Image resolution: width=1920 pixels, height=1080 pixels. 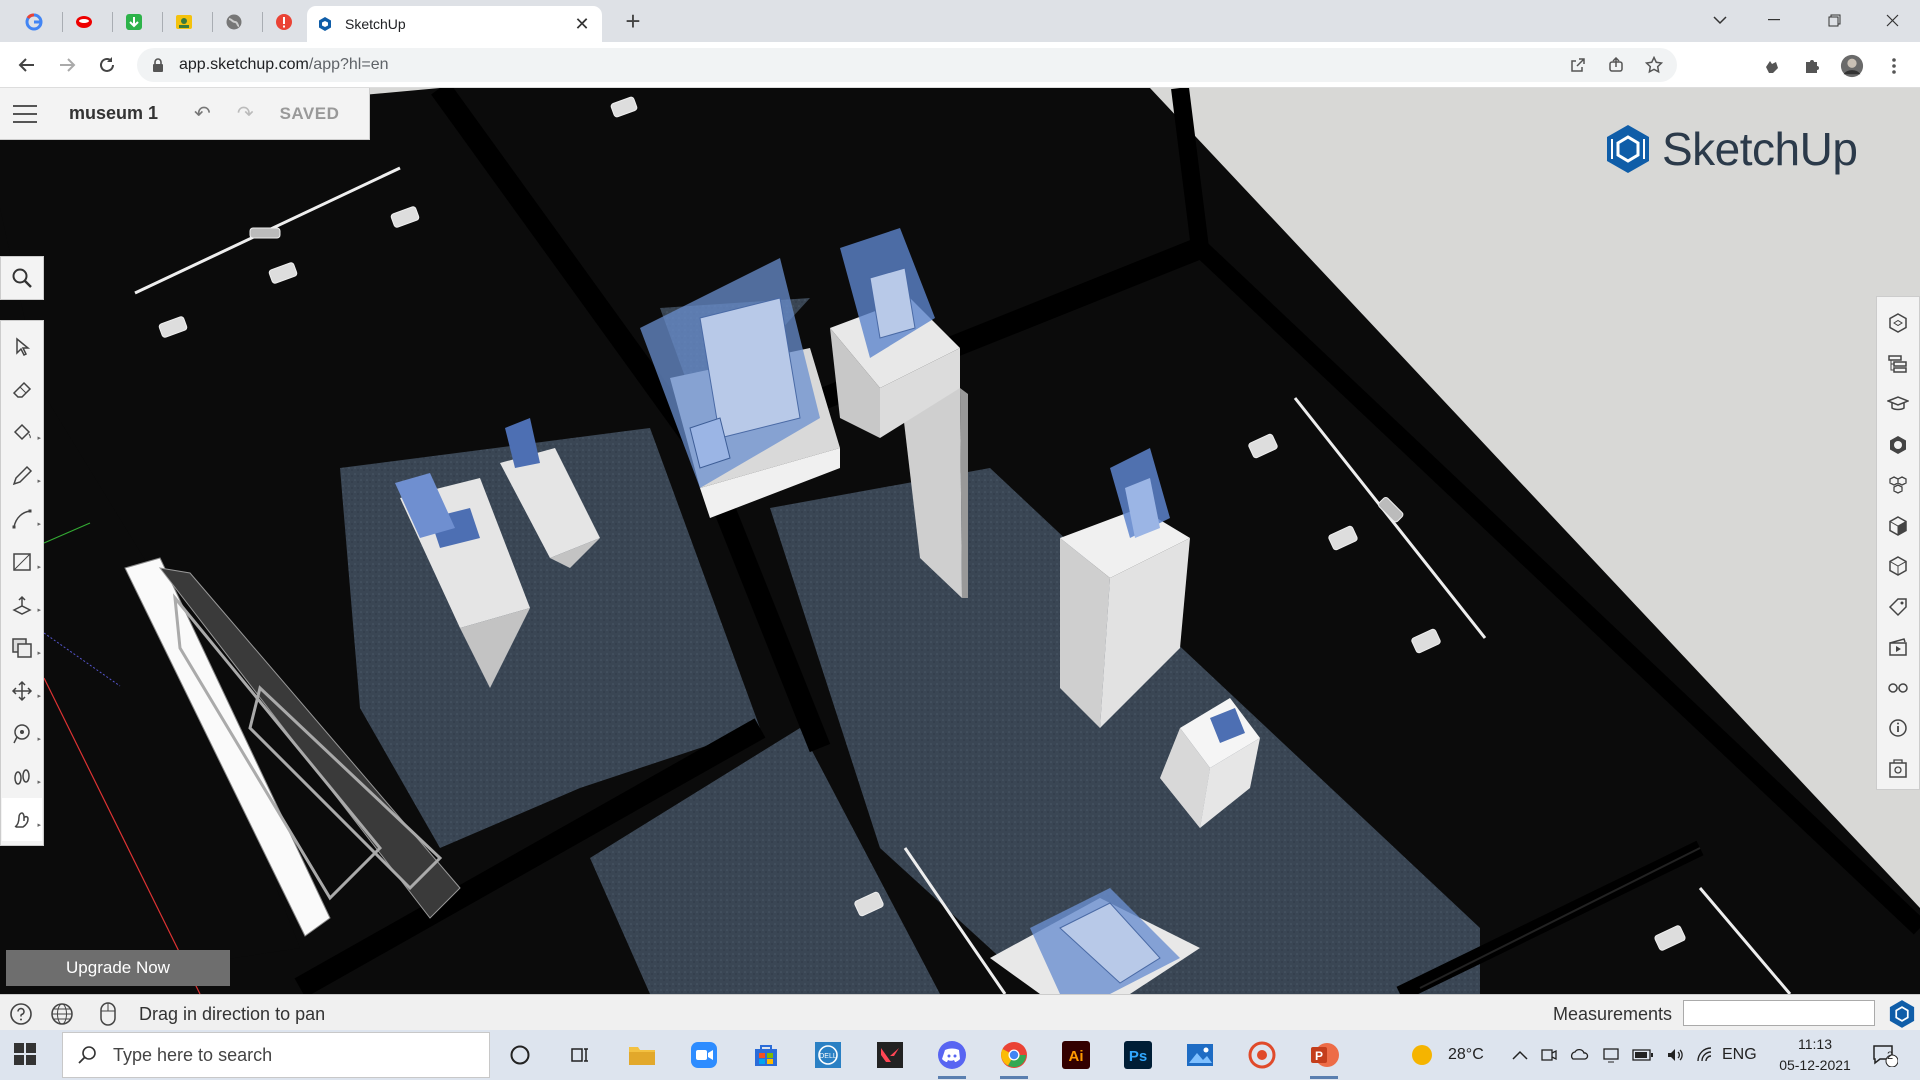 What do you see at coordinates (284, 22) in the screenshot?
I see `tab-alert` at bounding box center [284, 22].